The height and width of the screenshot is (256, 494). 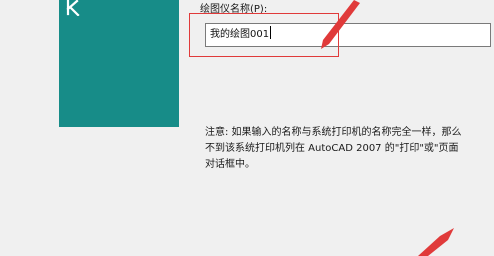 What do you see at coordinates (264, 35) in the screenshot?
I see `annotation-highlight-box` at bounding box center [264, 35].